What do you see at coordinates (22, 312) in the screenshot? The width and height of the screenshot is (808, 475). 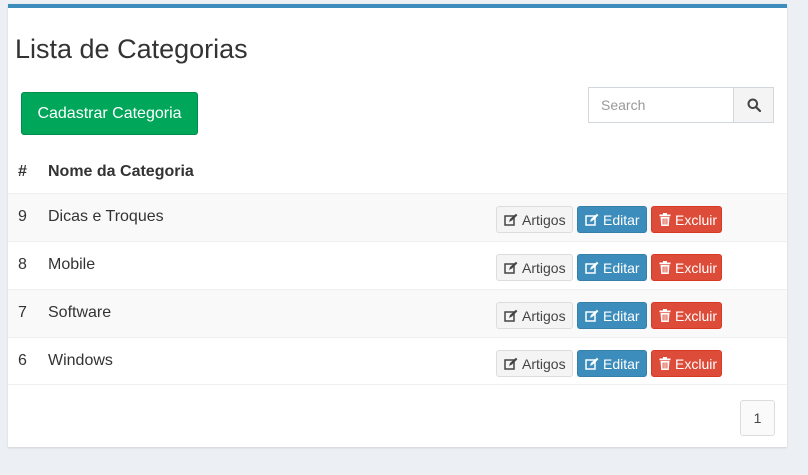 I see `row-id: 7` at bounding box center [22, 312].